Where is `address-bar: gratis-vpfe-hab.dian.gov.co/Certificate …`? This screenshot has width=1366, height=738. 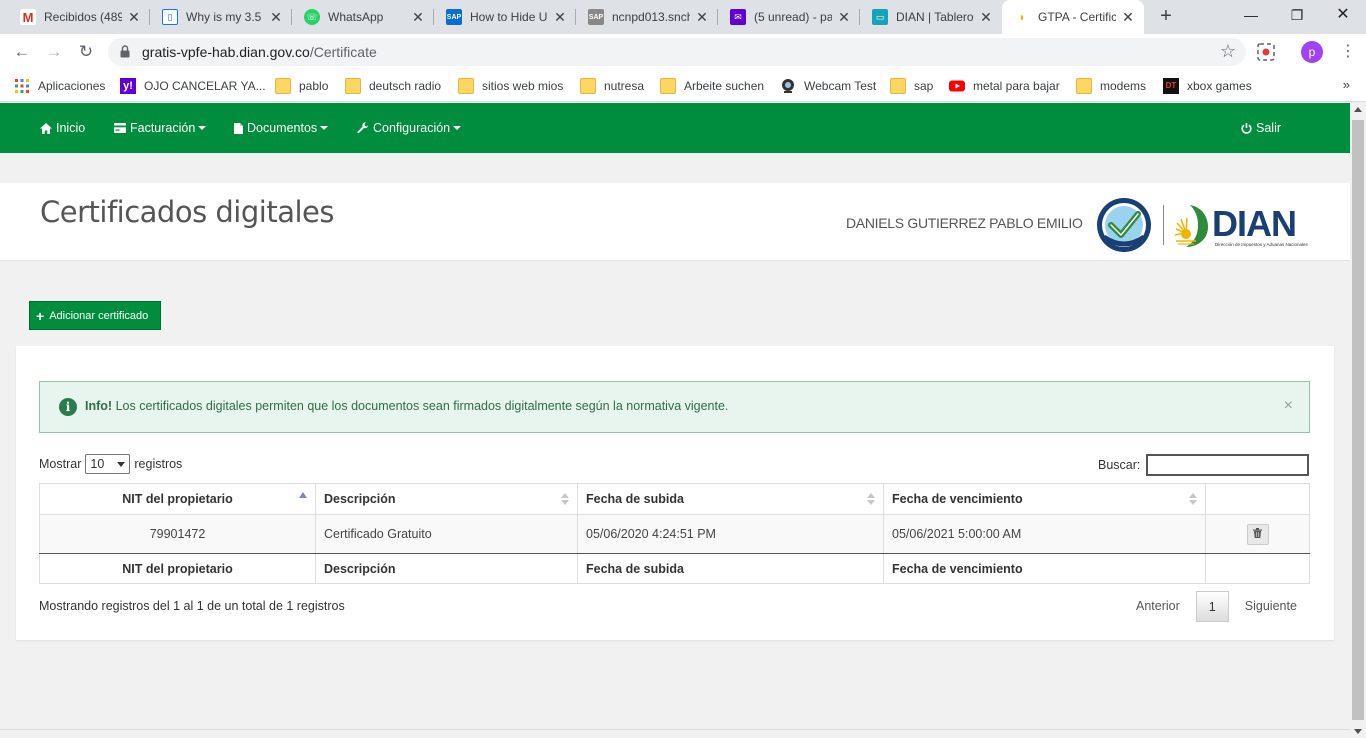
address-bar: gratis-vpfe-hab.dian.gov.co/Certificate … is located at coordinates (677, 52).